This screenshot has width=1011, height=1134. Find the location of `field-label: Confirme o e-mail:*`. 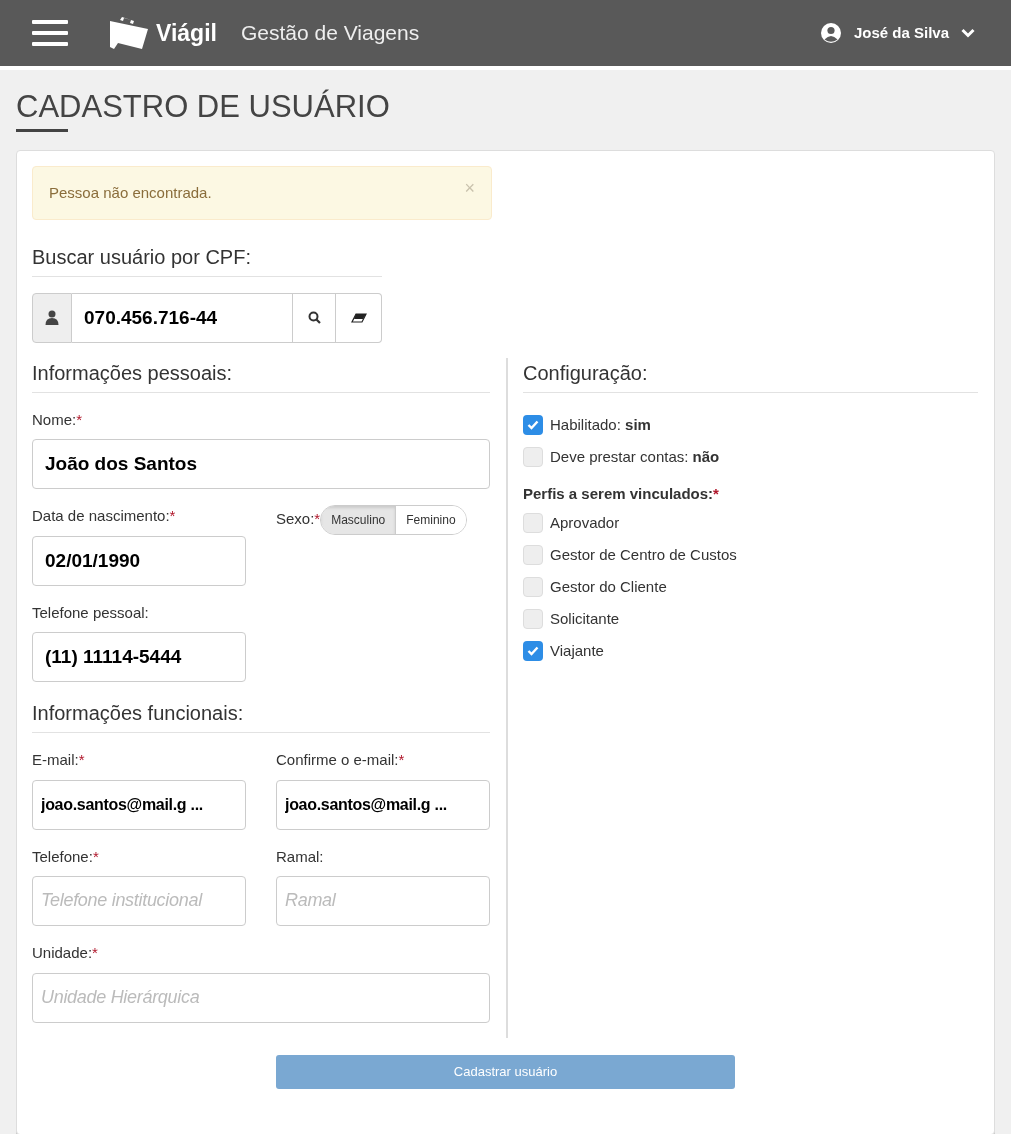

field-label: Confirme o e-mail:* is located at coordinates (341, 760).